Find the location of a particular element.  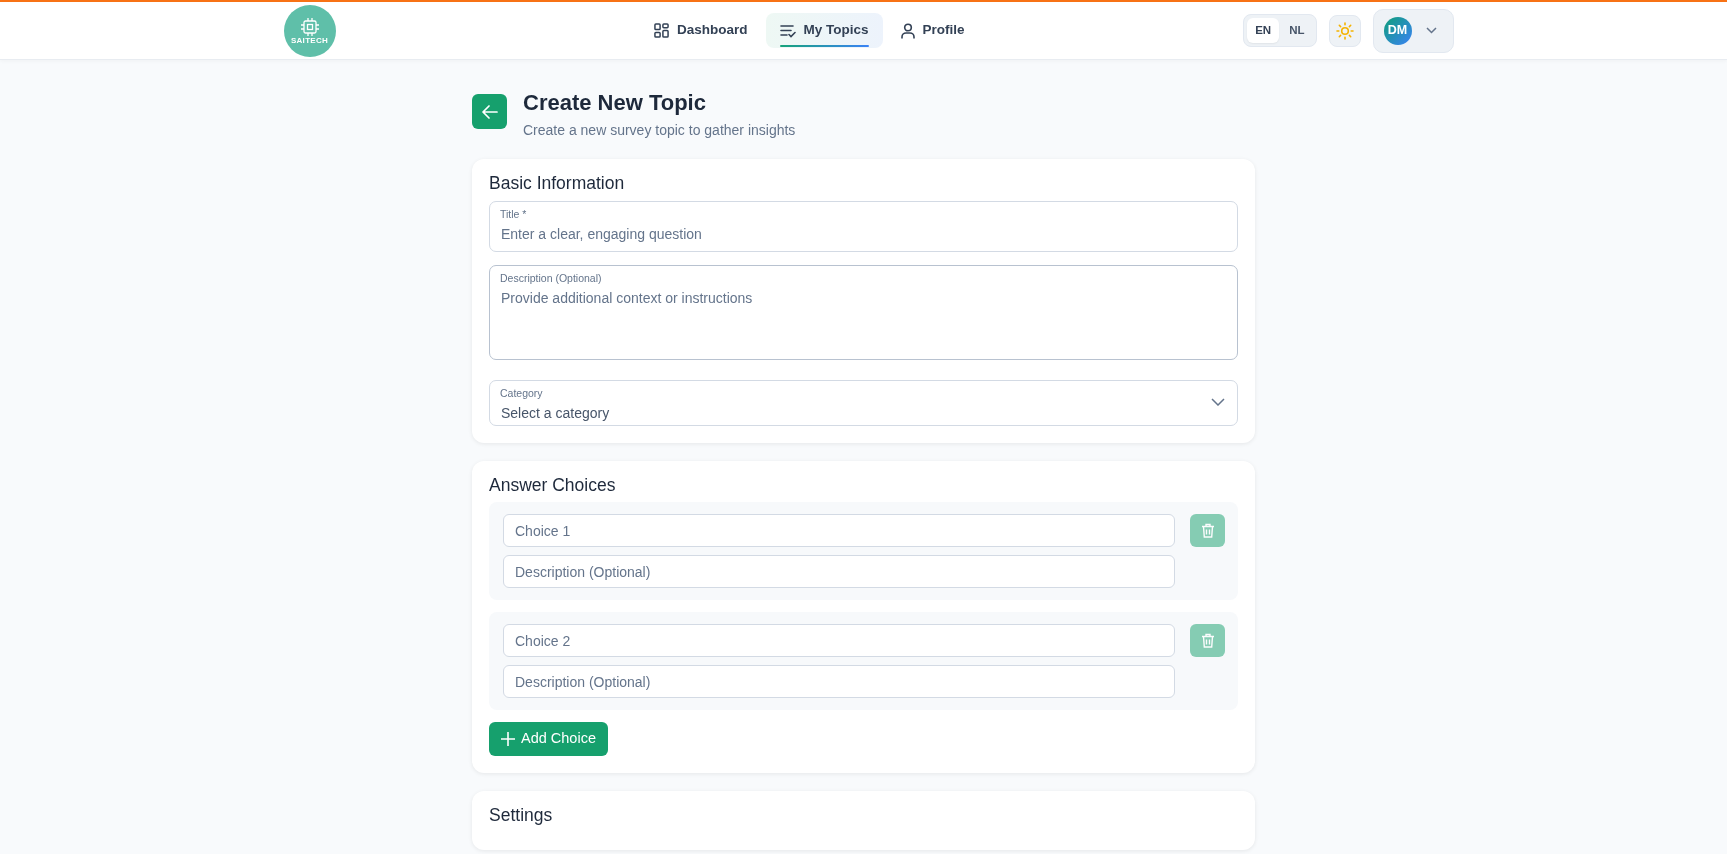

section-title: Basic Information is located at coordinates (557, 184).